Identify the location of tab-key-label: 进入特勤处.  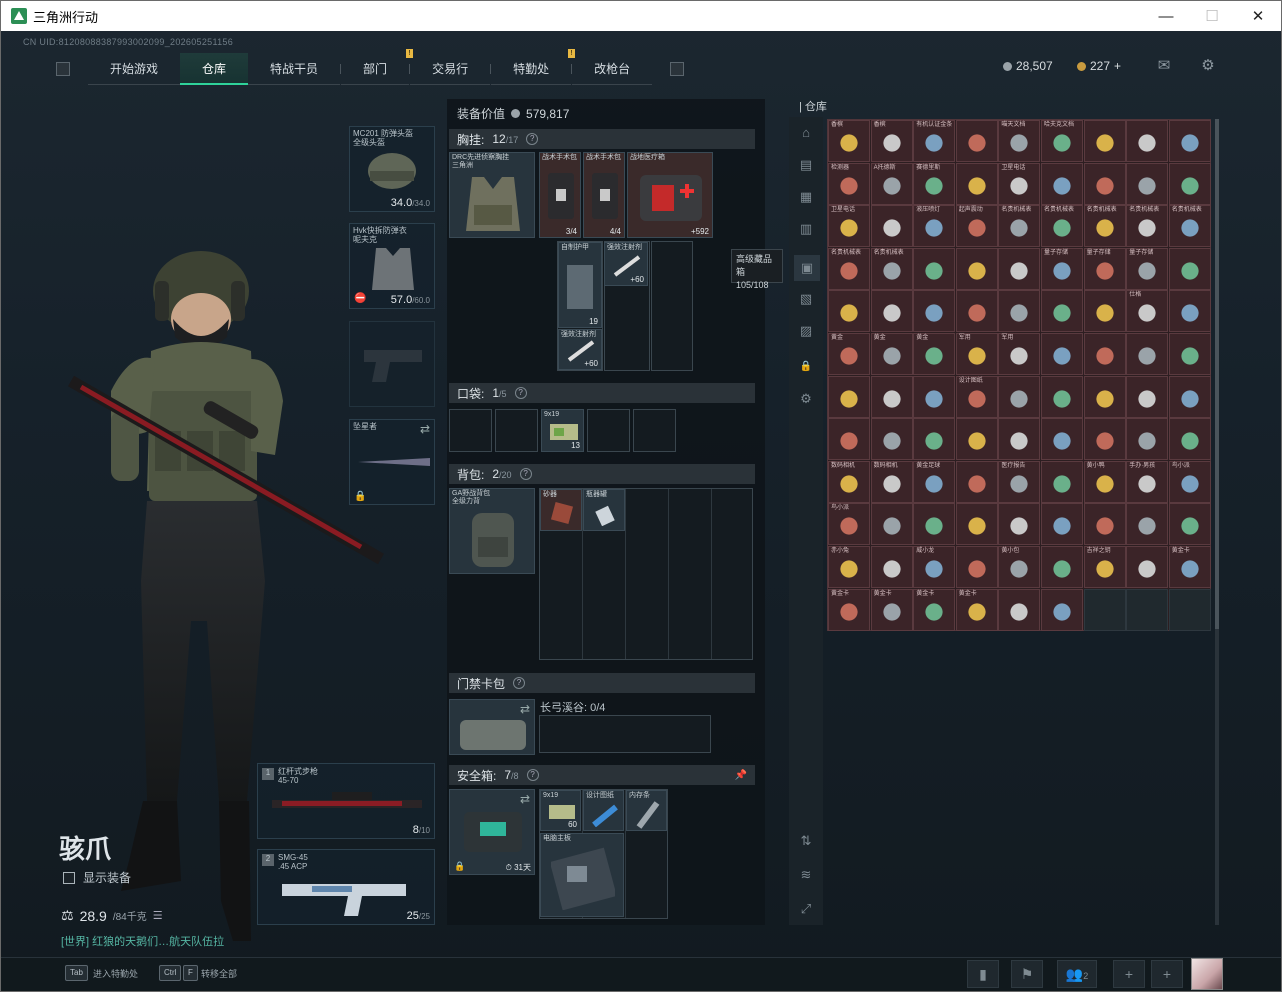
(115, 973).